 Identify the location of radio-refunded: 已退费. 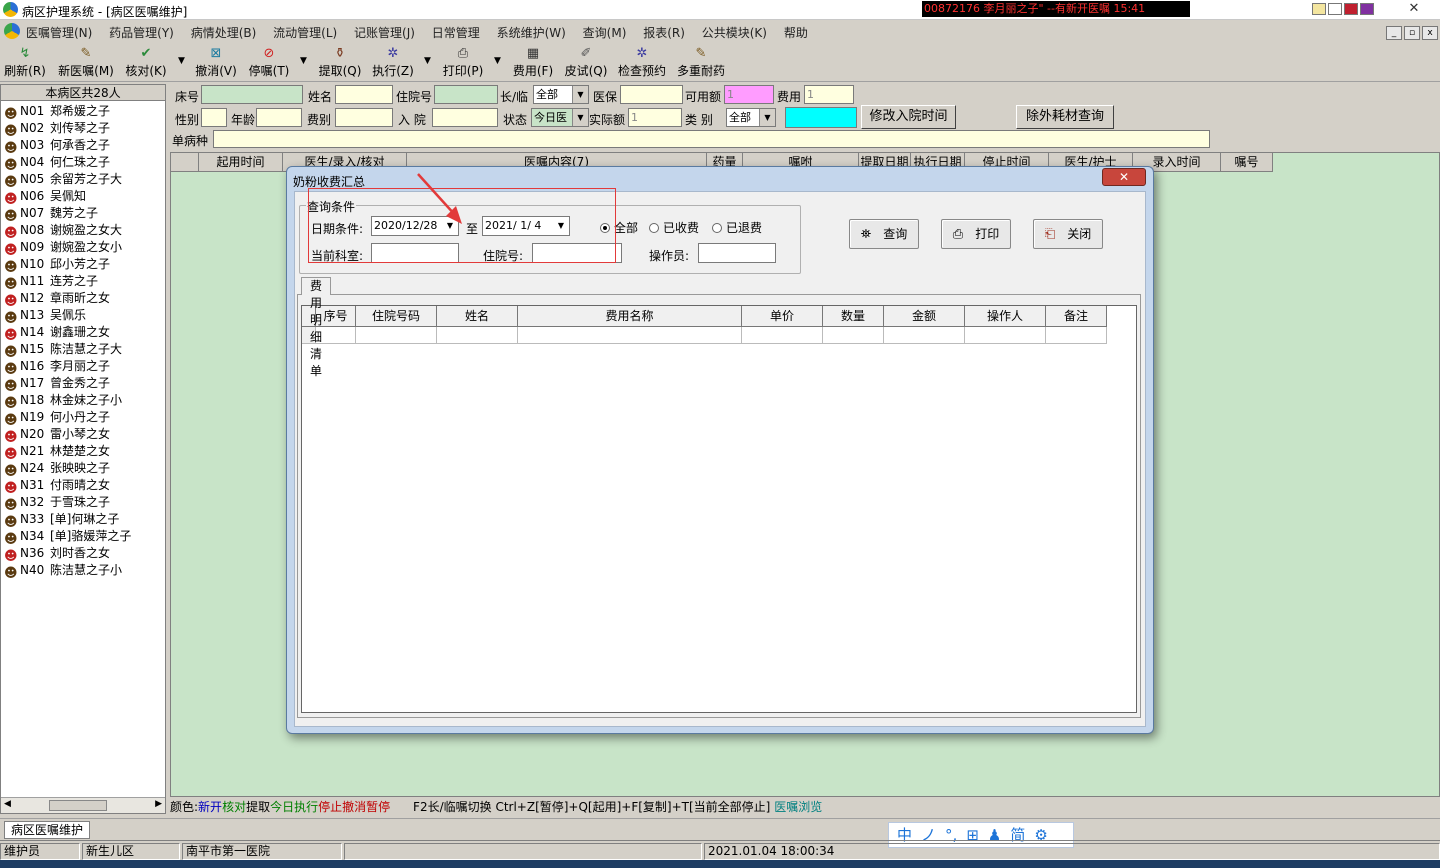
(737, 227).